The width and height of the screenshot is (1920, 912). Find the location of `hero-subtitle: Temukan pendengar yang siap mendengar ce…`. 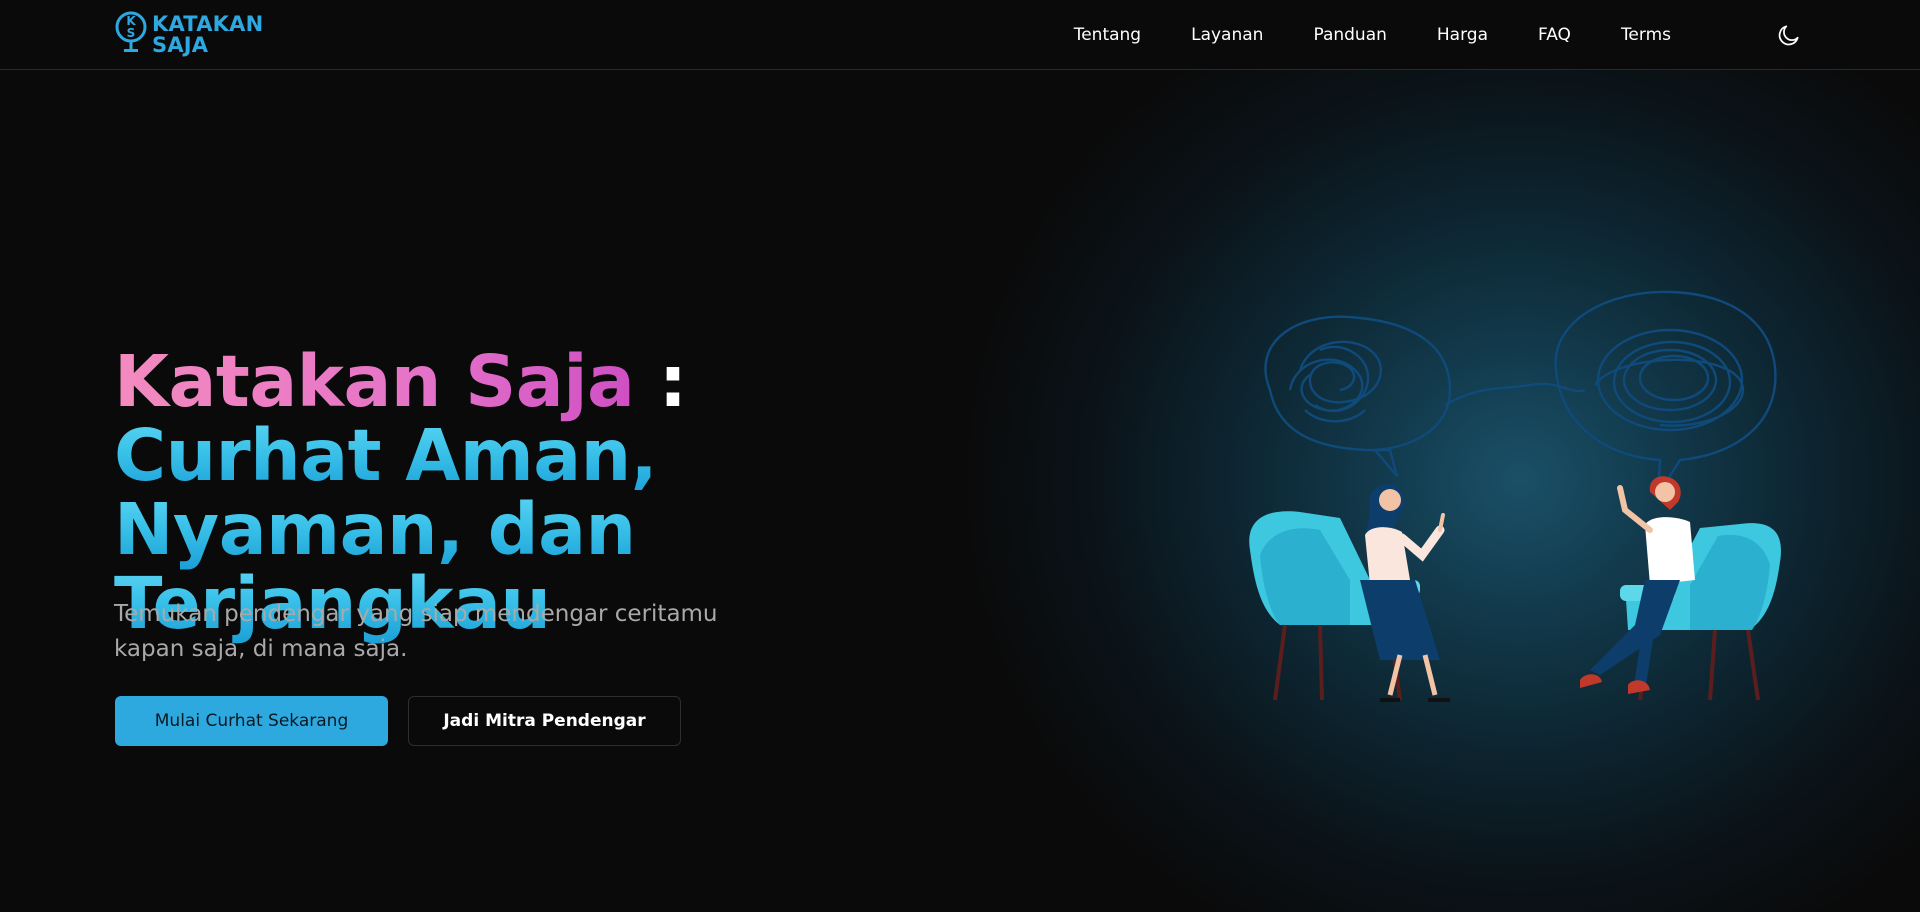

hero-subtitle: Temukan pendengar yang siap mendengar ce… is located at coordinates (416, 631).